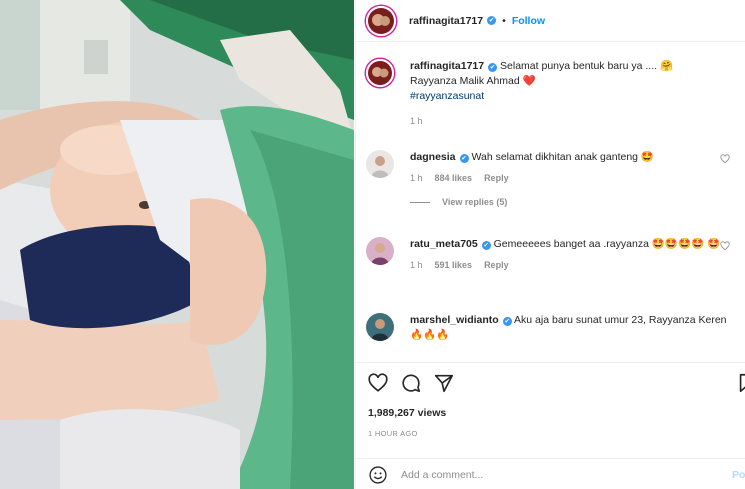 Image resolution: width=745 pixels, height=489 pixels. Describe the element at coordinates (528, 21) in the screenshot. I see `follow-button: Follow` at that location.